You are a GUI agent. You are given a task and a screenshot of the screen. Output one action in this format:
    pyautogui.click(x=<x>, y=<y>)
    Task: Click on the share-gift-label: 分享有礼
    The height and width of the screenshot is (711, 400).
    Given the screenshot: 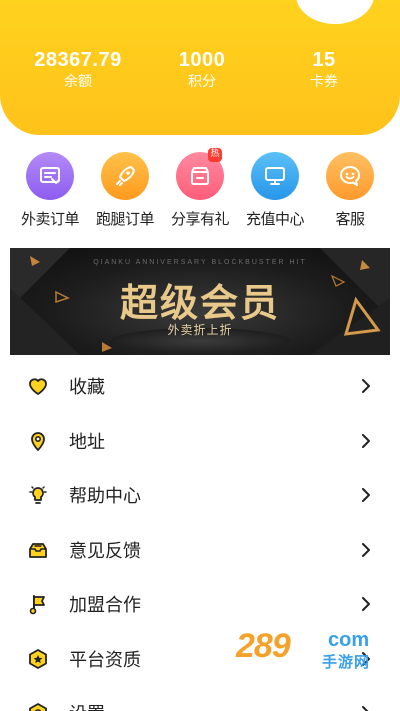 What is the action you would take?
    pyautogui.click(x=200, y=219)
    